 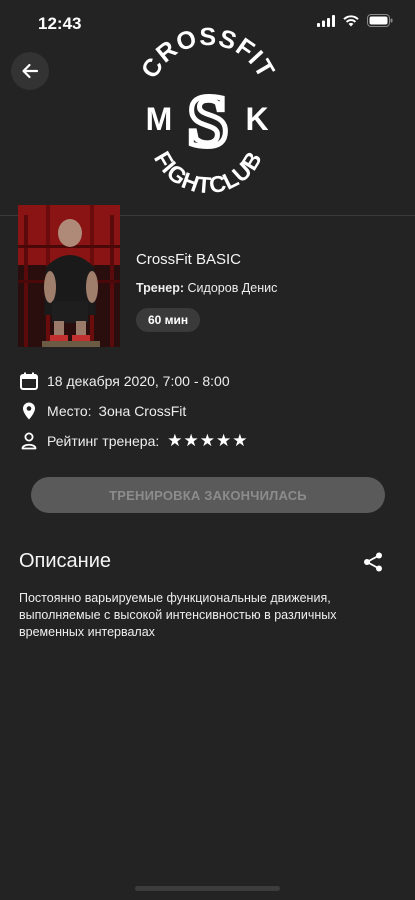 What do you see at coordinates (208, 495) in the screenshot?
I see `workout-finished-button: ТРЕНИРОВКА ЗАКОНЧИЛАСЬ` at bounding box center [208, 495].